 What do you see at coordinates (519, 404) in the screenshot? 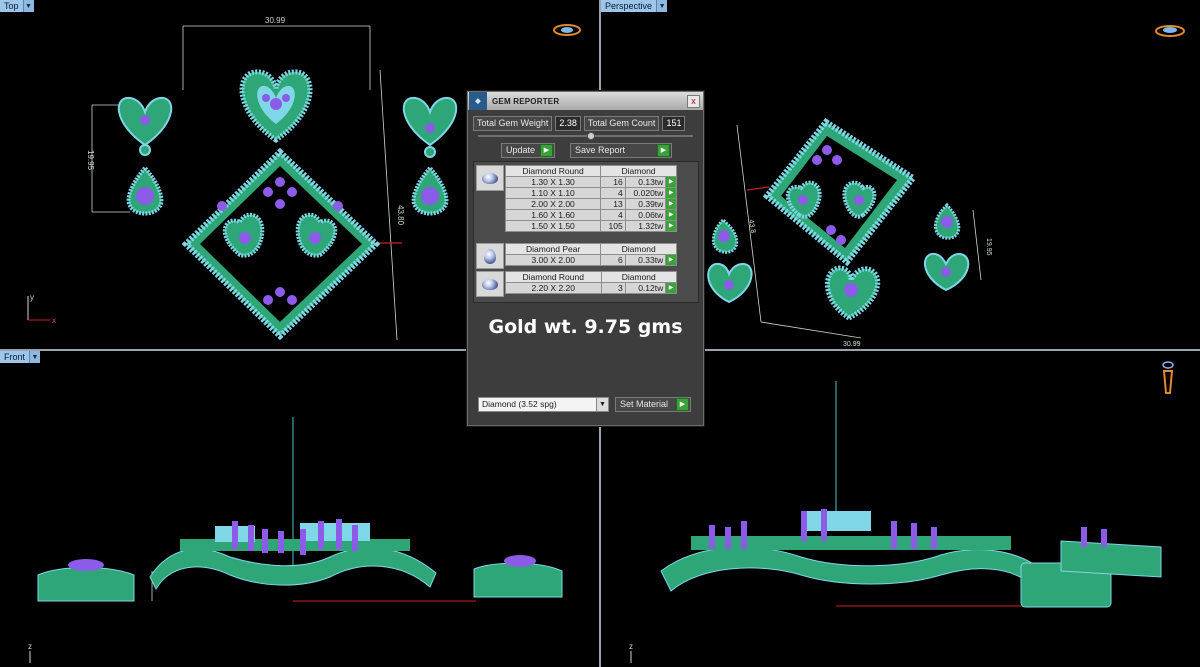
I see `material-select-value: Diamond (3.52 spg)` at bounding box center [519, 404].